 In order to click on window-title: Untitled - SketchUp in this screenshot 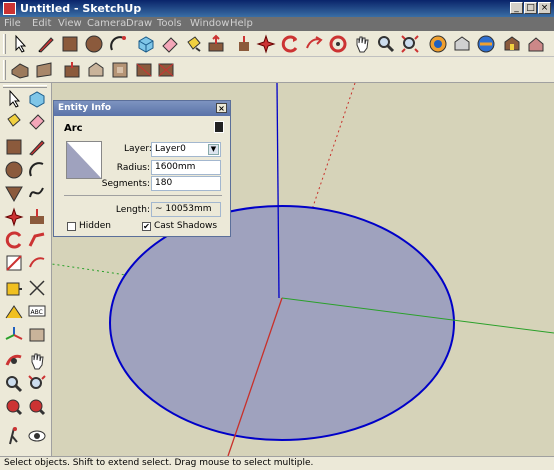, I will do `click(81, 8)`.